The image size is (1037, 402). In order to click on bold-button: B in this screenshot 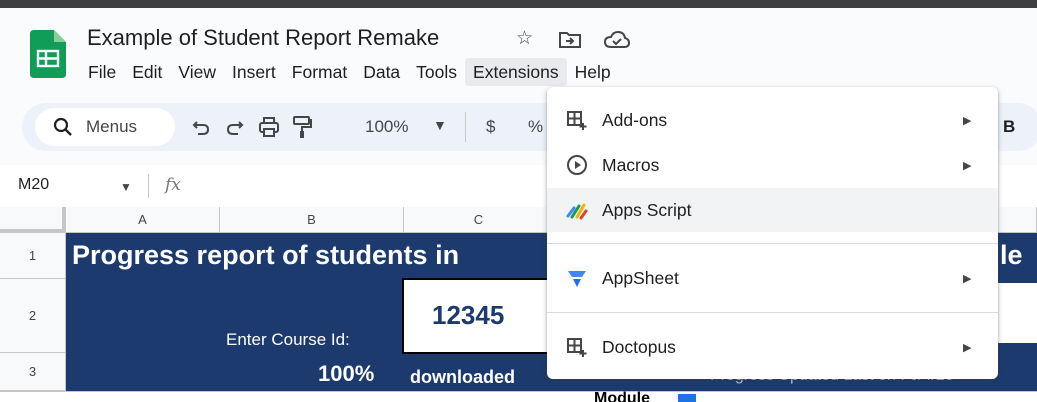, I will do `click(1009, 127)`.